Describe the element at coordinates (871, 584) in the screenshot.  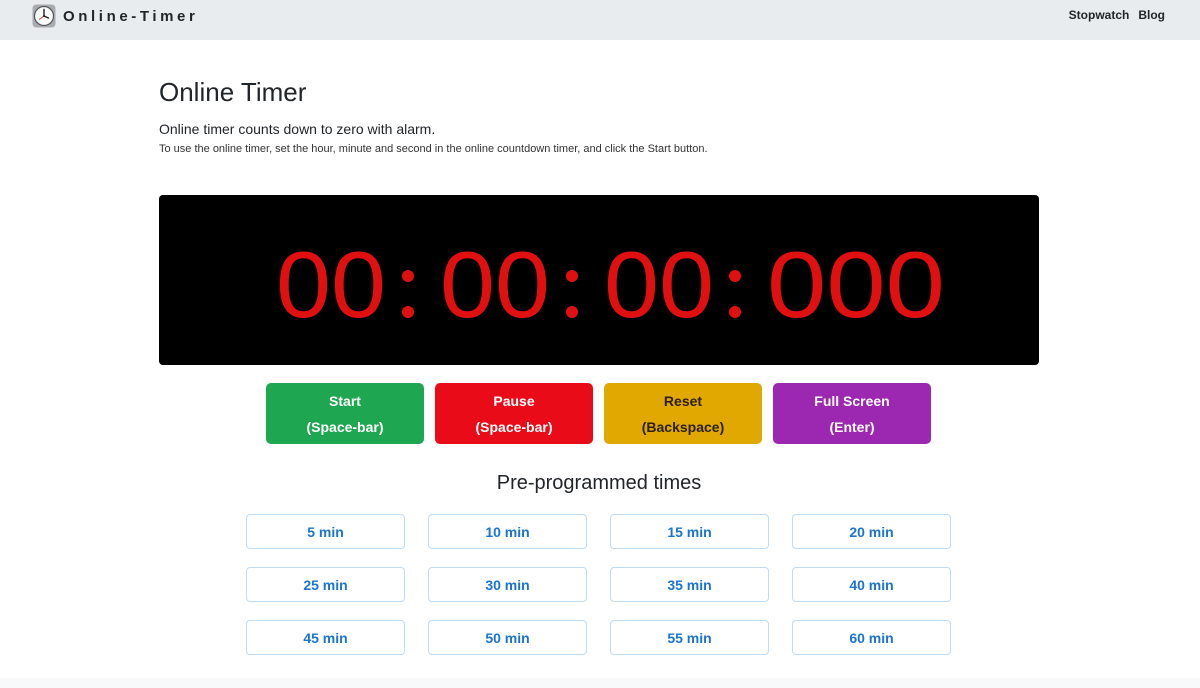
I see `preset-40-min-button: 40 min` at that location.